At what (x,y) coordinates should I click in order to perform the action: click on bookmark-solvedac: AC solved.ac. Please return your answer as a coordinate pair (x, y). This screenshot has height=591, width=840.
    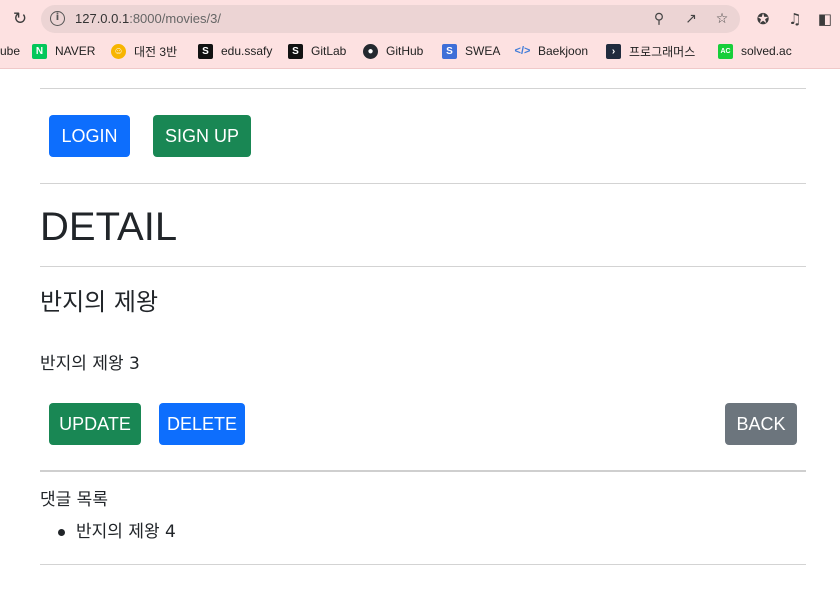
    Looking at the image, I should click on (755, 51).